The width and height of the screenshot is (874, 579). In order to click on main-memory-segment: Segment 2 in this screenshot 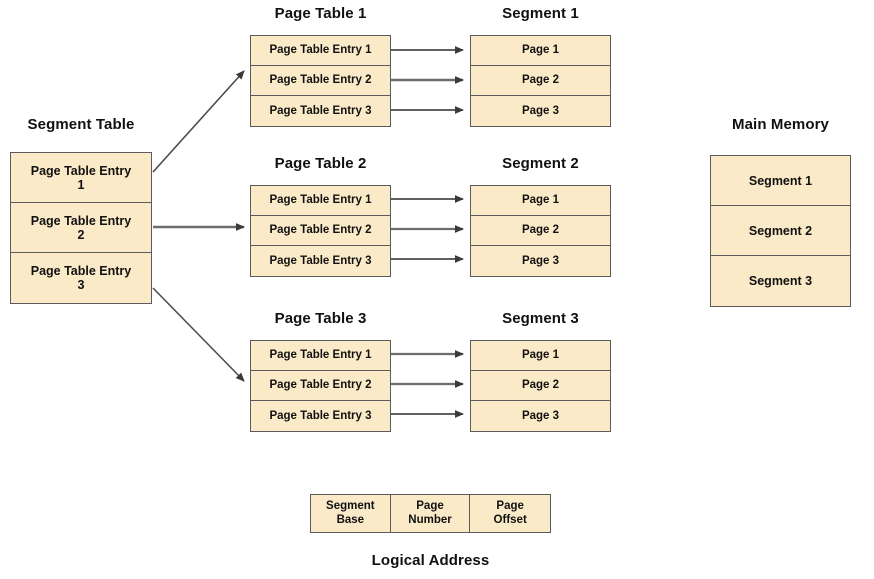, I will do `click(780, 231)`.